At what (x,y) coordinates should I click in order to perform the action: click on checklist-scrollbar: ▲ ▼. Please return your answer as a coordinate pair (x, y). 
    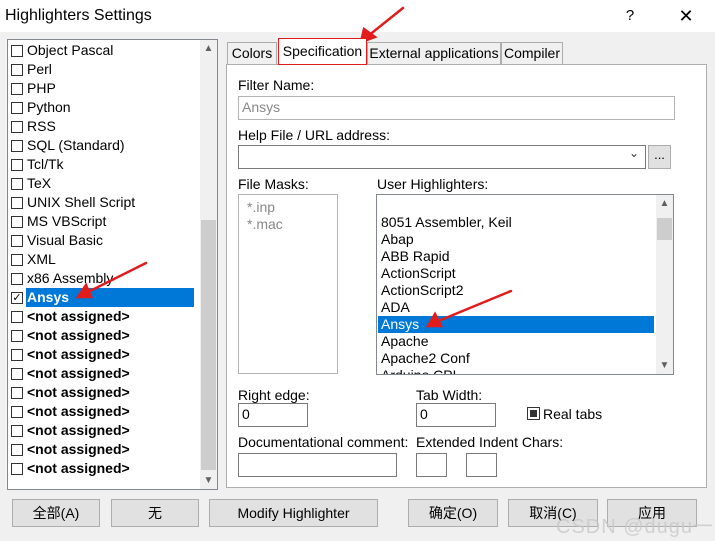
    Looking at the image, I should click on (208, 264).